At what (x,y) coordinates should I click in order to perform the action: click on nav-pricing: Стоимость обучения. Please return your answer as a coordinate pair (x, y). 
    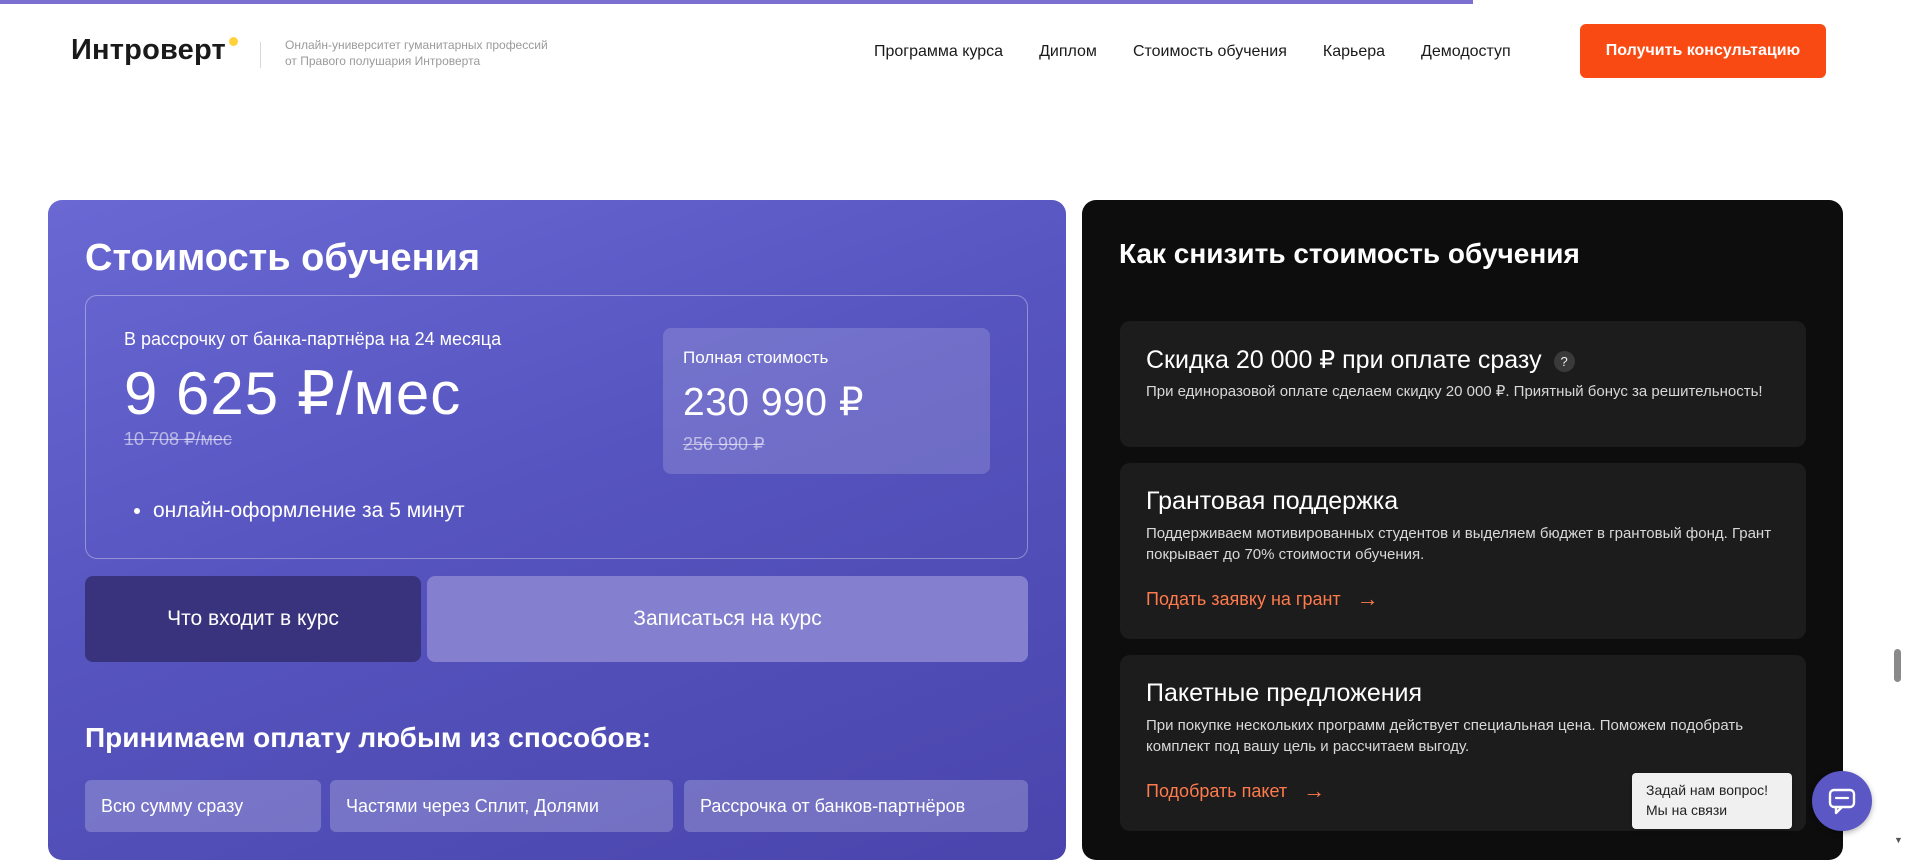
    Looking at the image, I should click on (1210, 52).